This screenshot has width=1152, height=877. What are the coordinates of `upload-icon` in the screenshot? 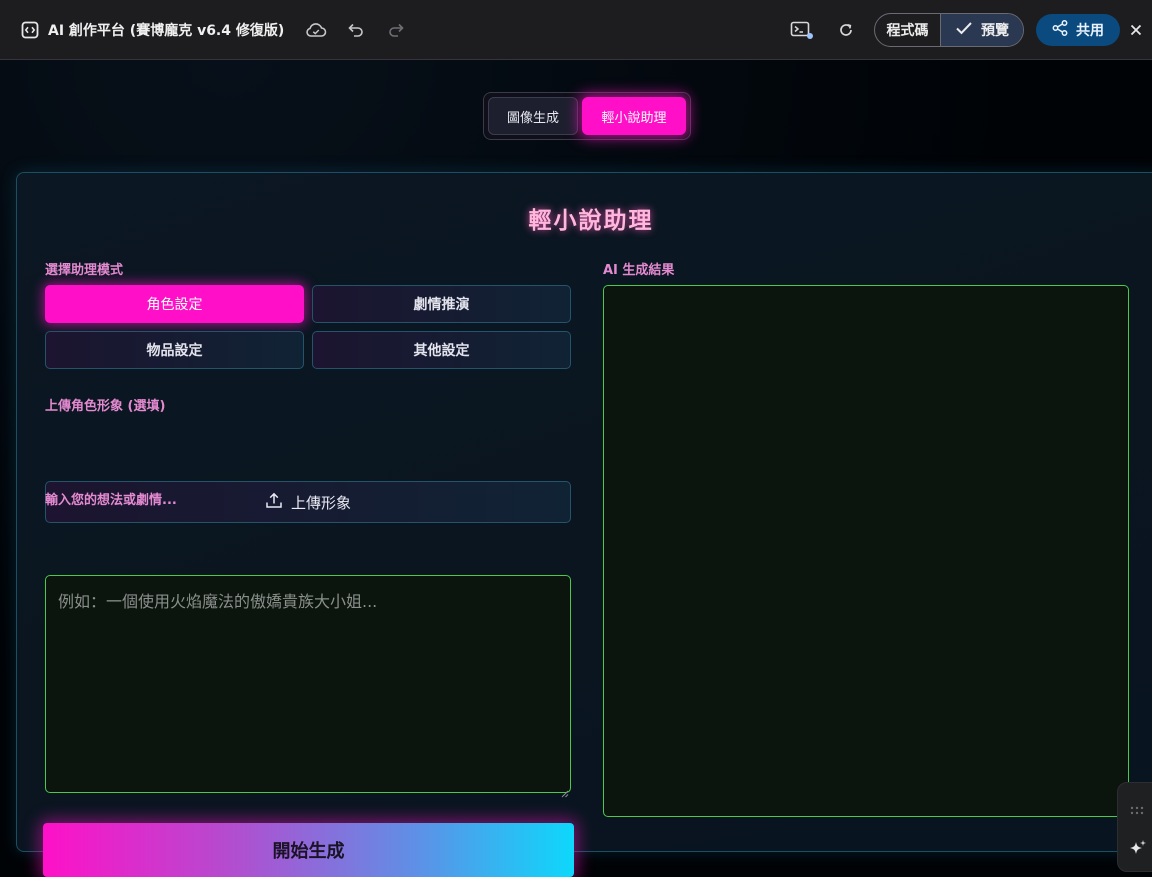 It's located at (274, 502).